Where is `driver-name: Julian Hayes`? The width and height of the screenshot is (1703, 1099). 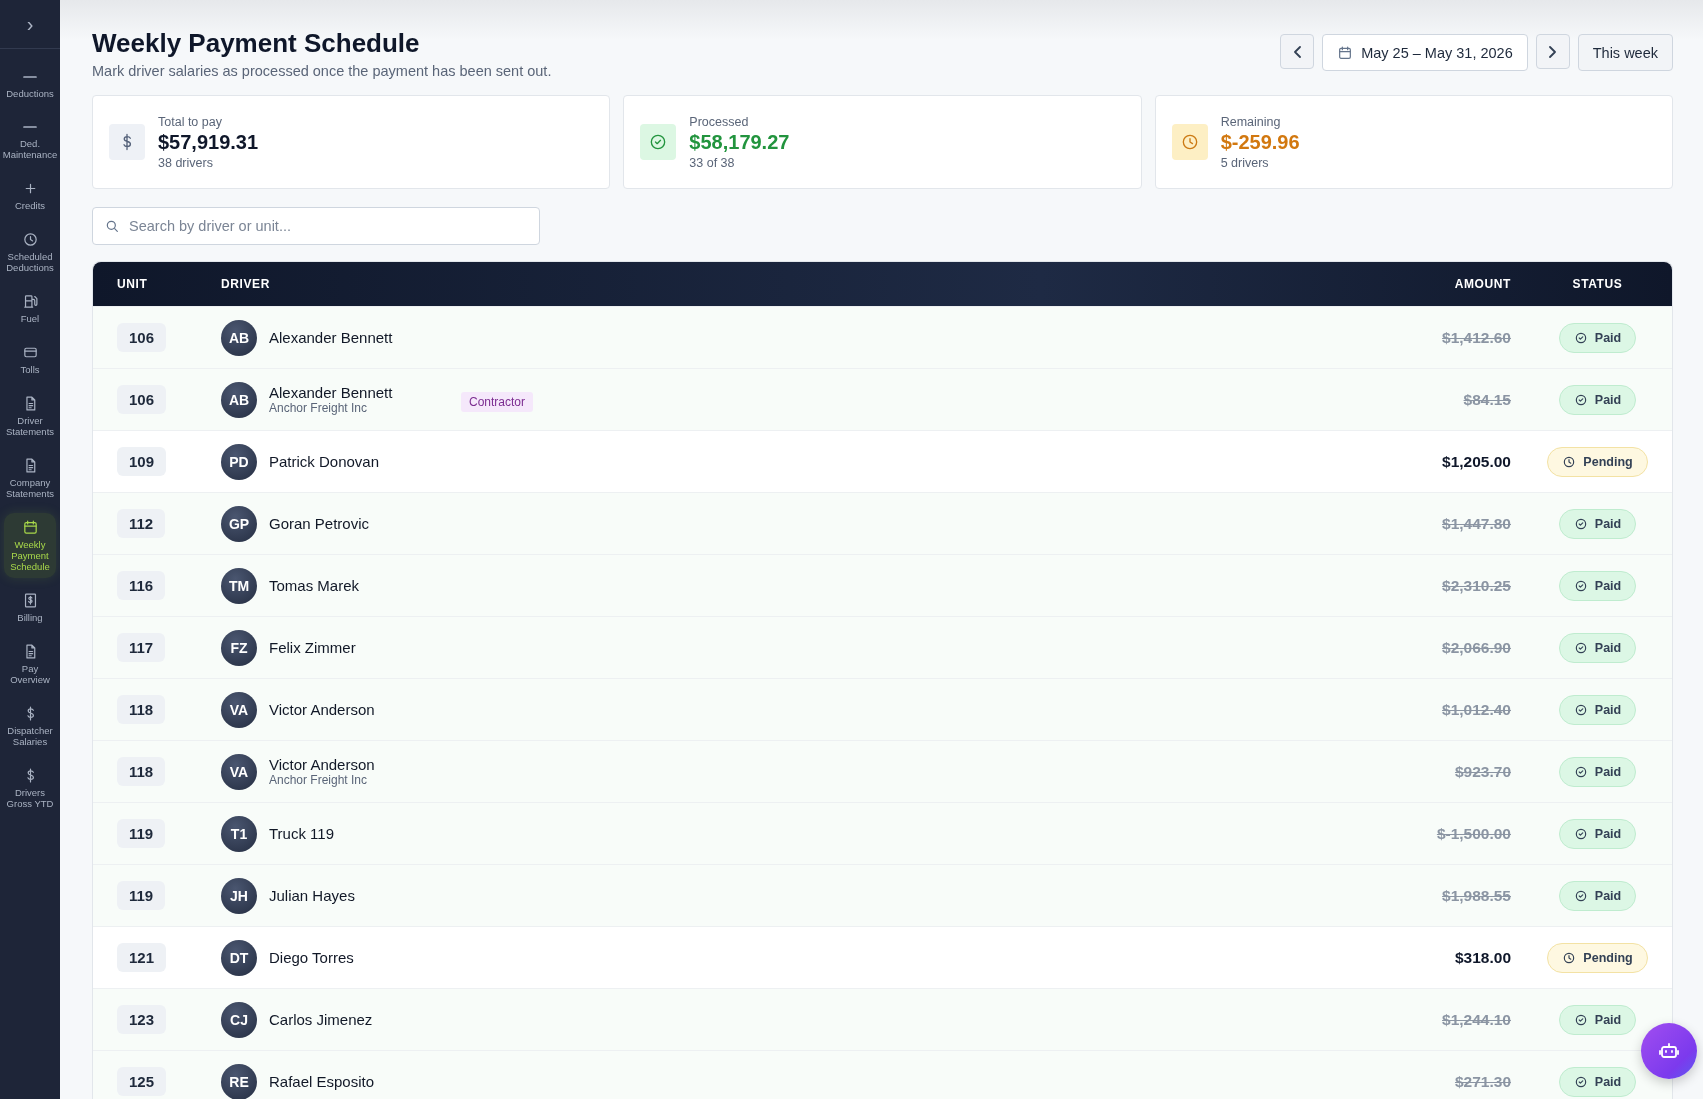 driver-name: Julian Hayes is located at coordinates (312, 895).